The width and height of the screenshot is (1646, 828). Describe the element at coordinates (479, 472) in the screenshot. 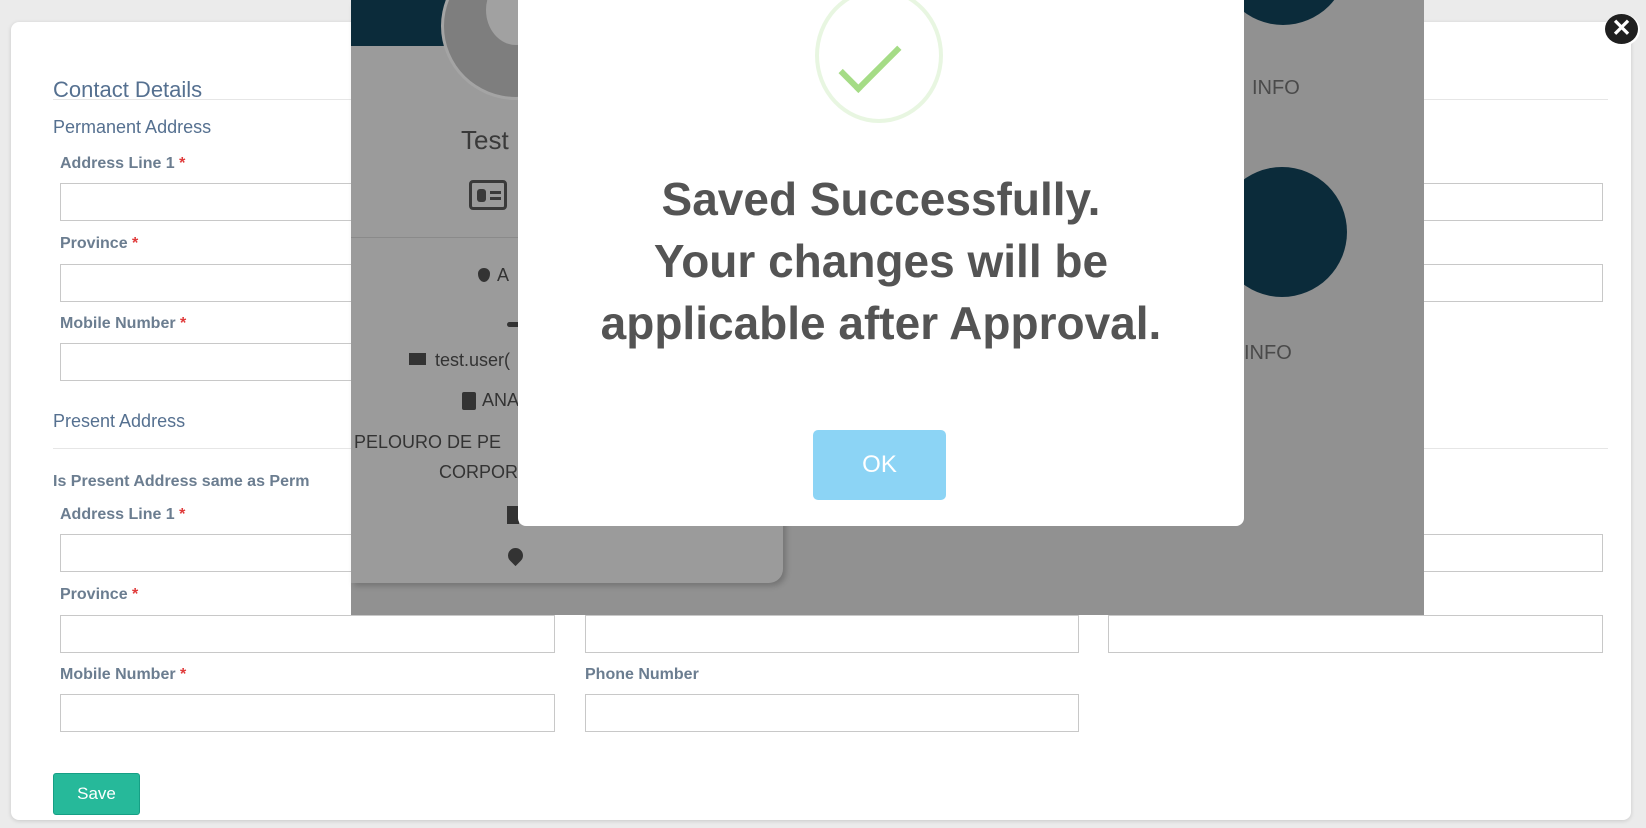

I see `profile-department-line2: CORPOR` at that location.